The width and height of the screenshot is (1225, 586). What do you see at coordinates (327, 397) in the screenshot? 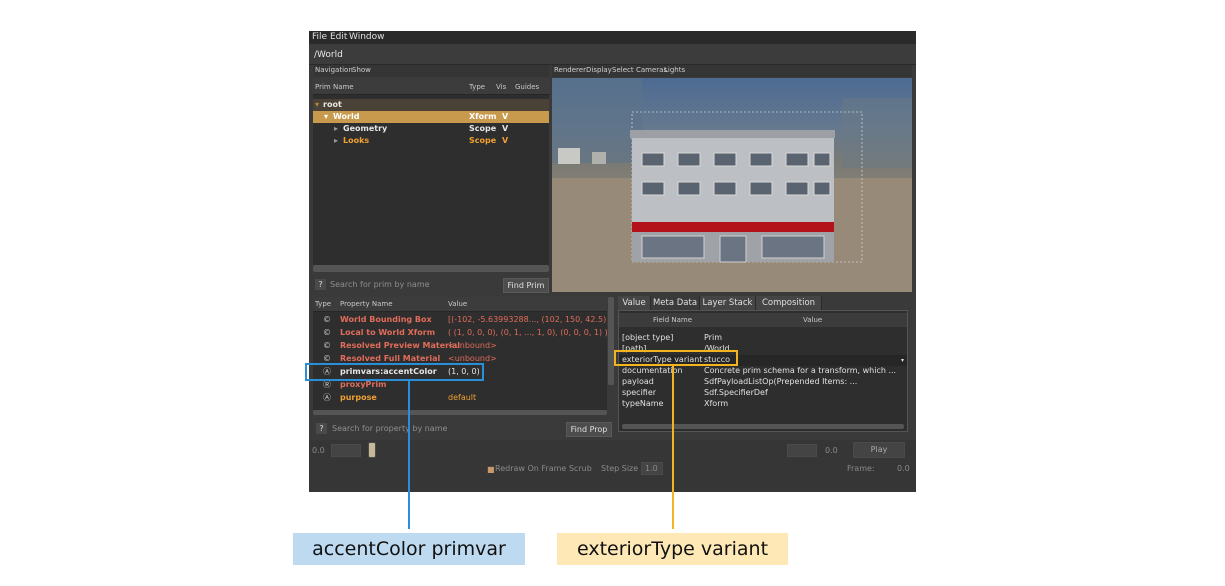
I see `attribute-icon: Ⓐ` at bounding box center [327, 397].